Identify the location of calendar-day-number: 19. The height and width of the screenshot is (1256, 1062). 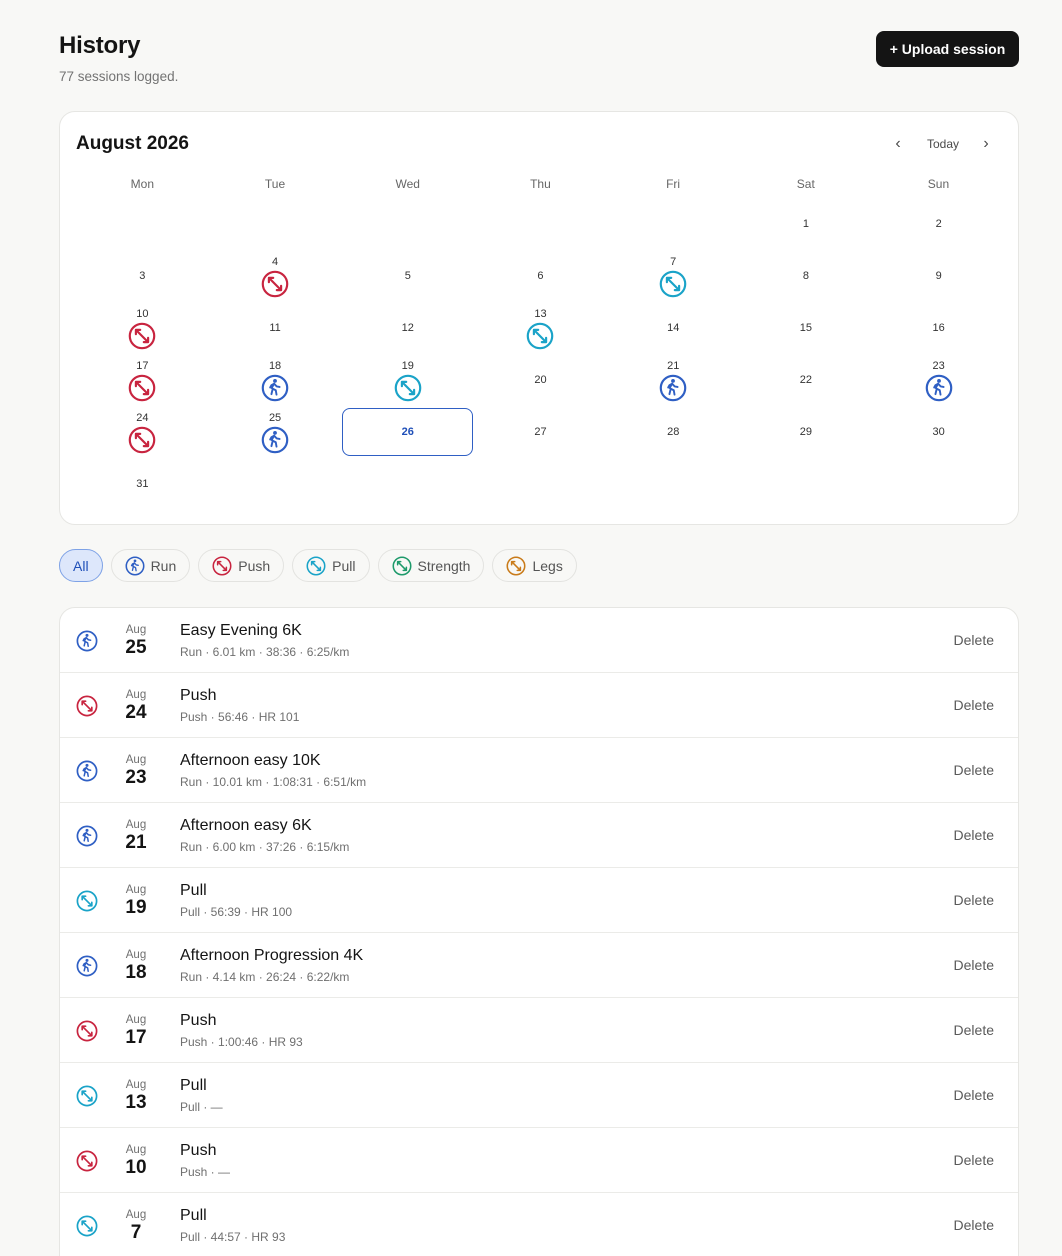
(407, 365).